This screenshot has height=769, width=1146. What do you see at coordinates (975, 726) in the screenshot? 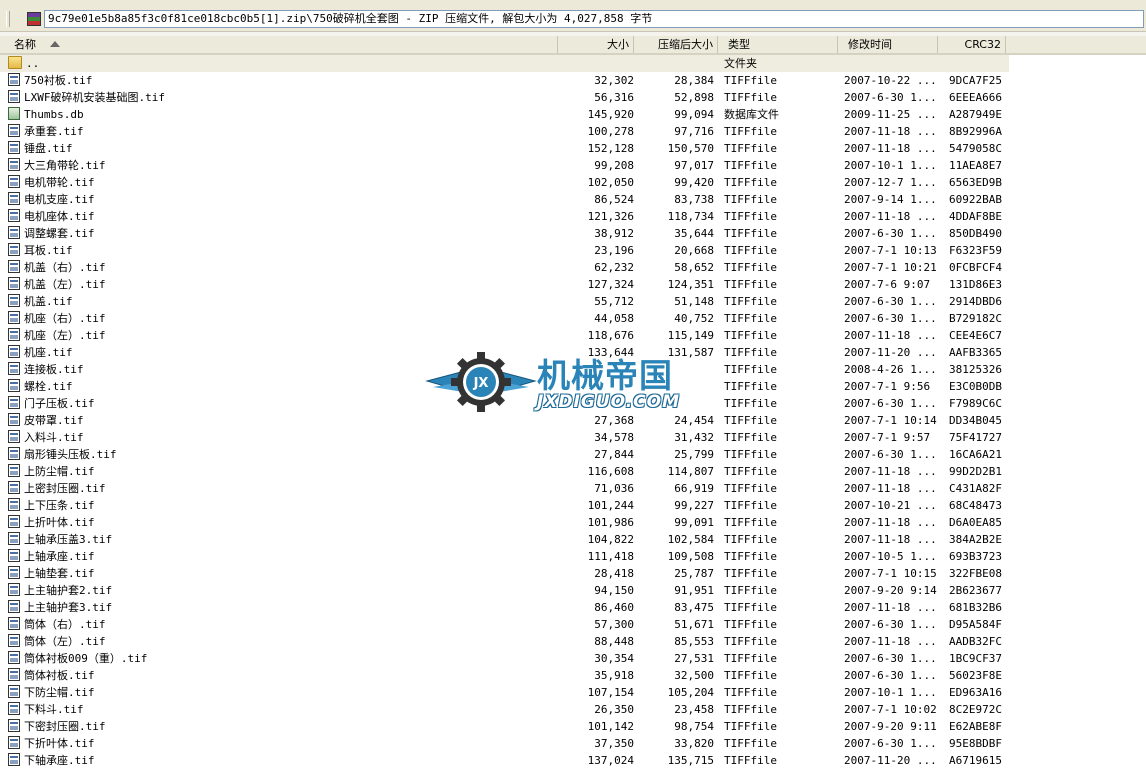
I see `file-crc-cell: E62ABE8F` at bounding box center [975, 726].